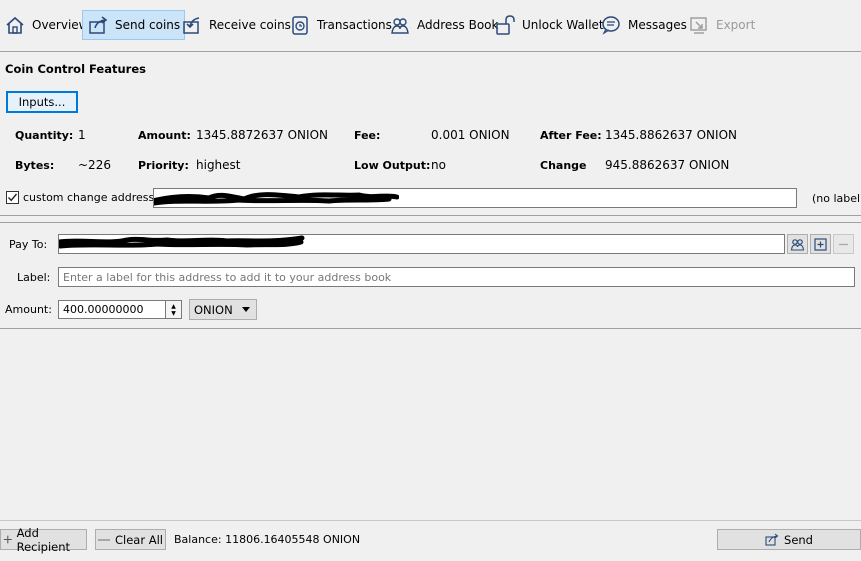 Image resolution: width=861 pixels, height=561 pixels. I want to click on remove-recipient-button, so click(843, 244).